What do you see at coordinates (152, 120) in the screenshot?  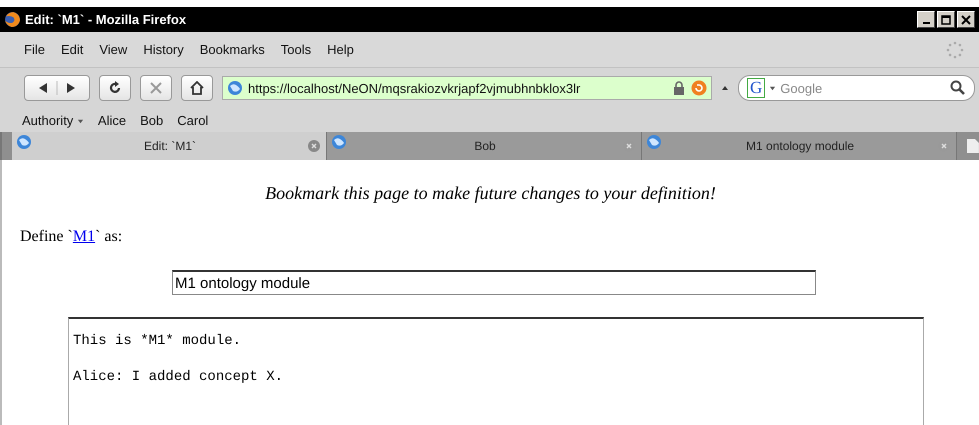 I see `bookmark-link: Bob` at bounding box center [152, 120].